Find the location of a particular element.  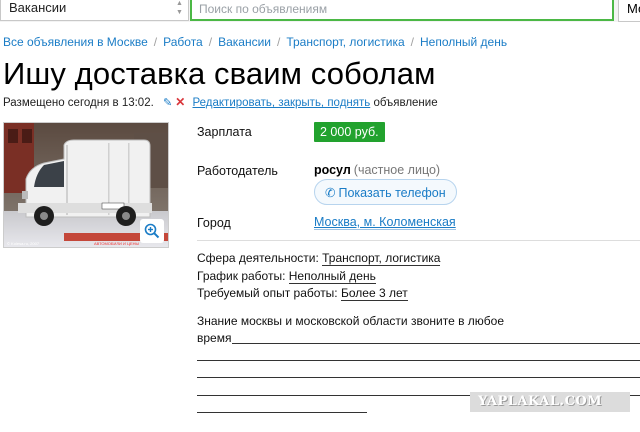

search-input is located at coordinates (402, 10).